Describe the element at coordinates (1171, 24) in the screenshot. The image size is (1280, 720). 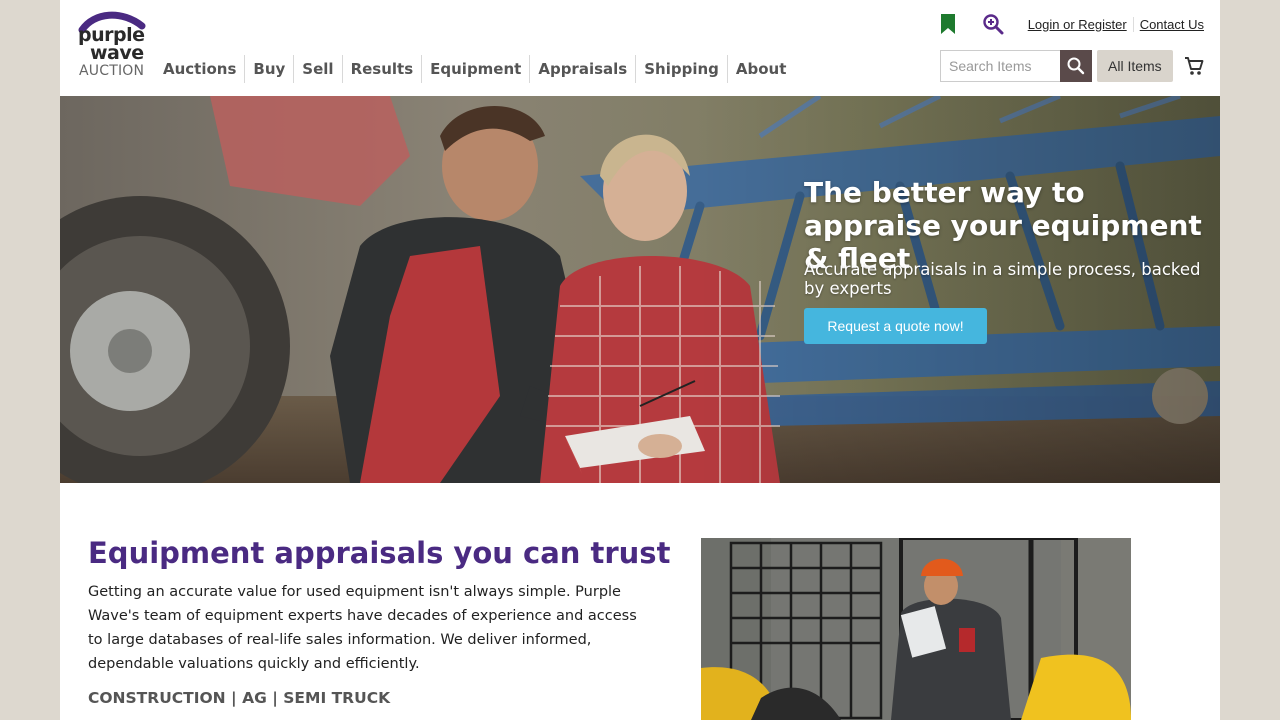
I see `contact-us-link: Contact Us` at that location.